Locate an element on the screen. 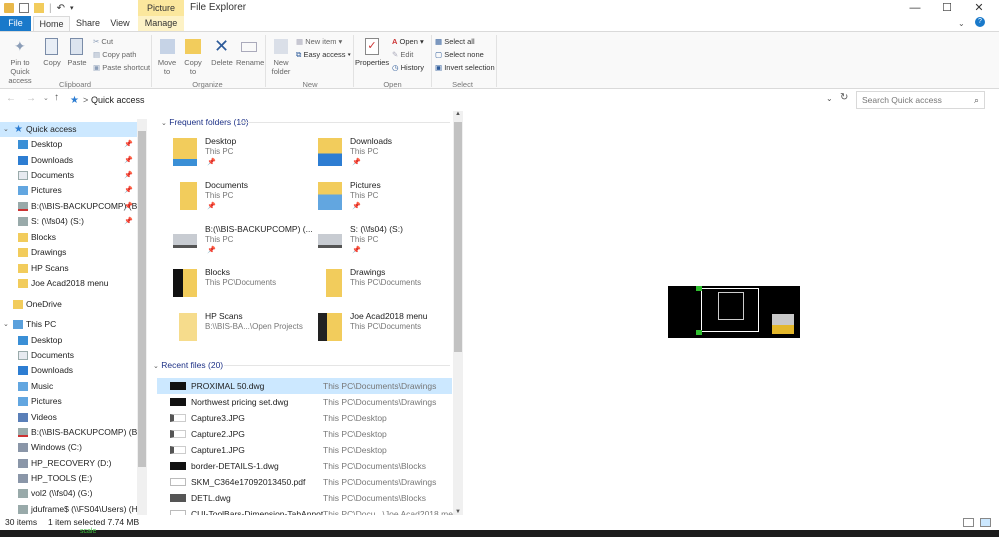 The image size is (999, 537). nav-pc-documents: Documents is located at coordinates (68, 355).